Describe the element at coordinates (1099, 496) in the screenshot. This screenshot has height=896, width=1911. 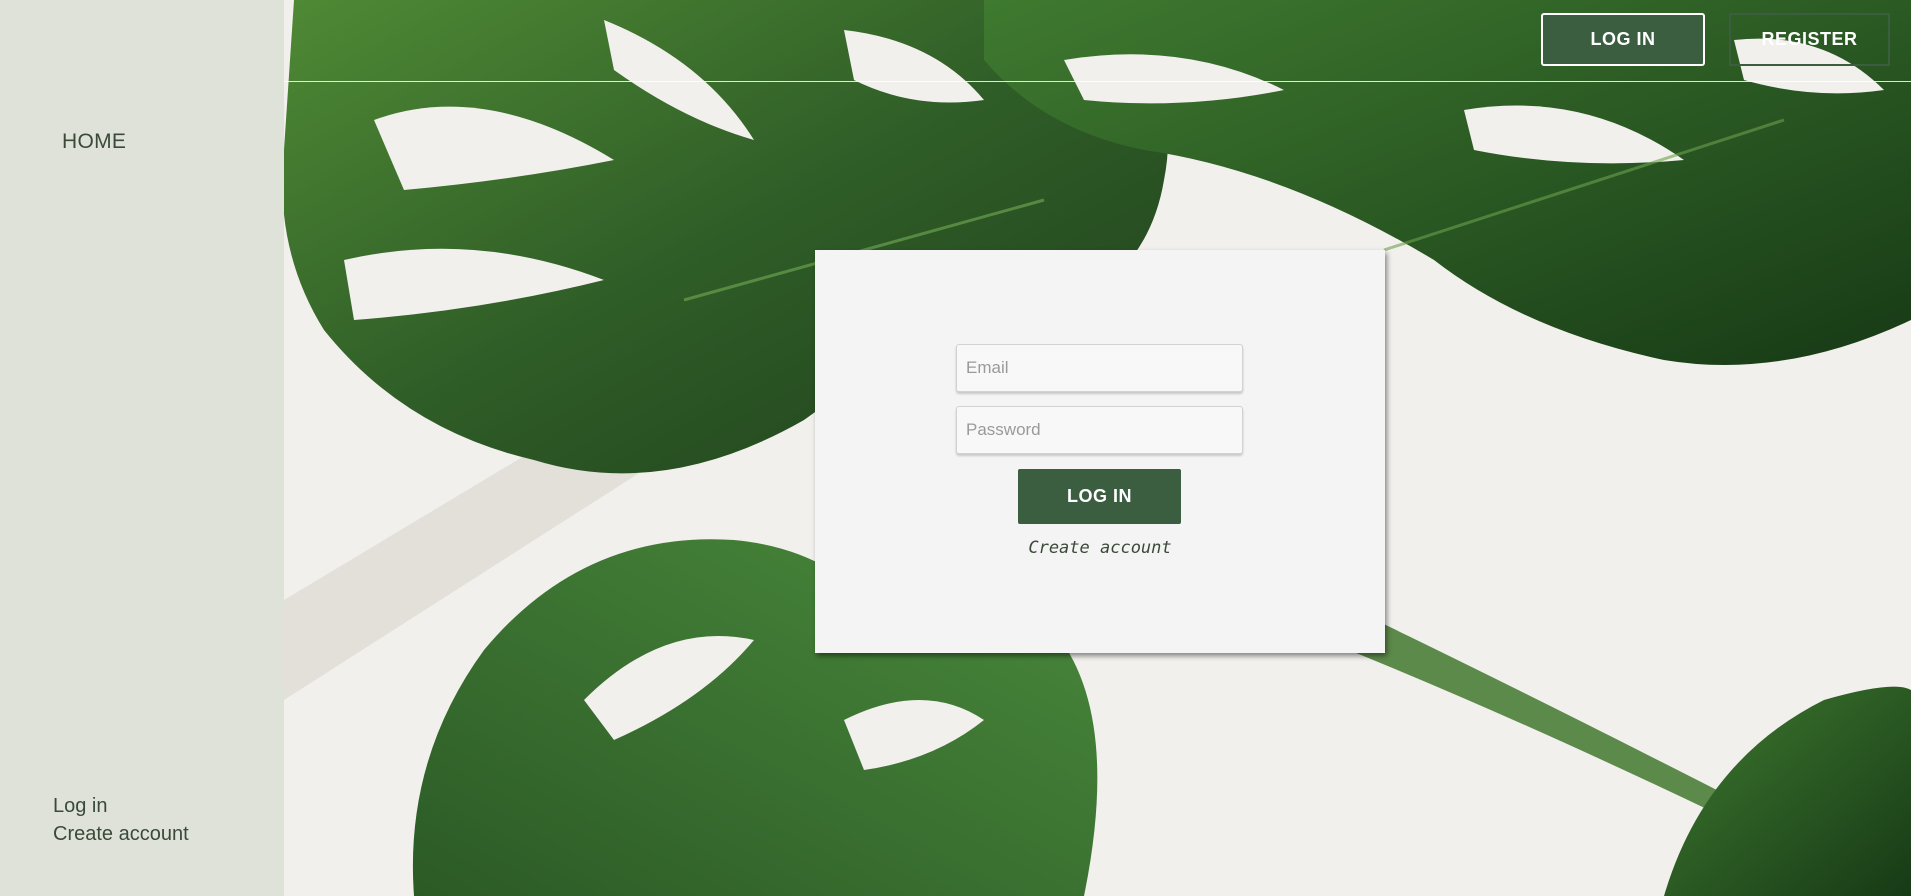
I see `login-submit-button: LOG IN` at that location.